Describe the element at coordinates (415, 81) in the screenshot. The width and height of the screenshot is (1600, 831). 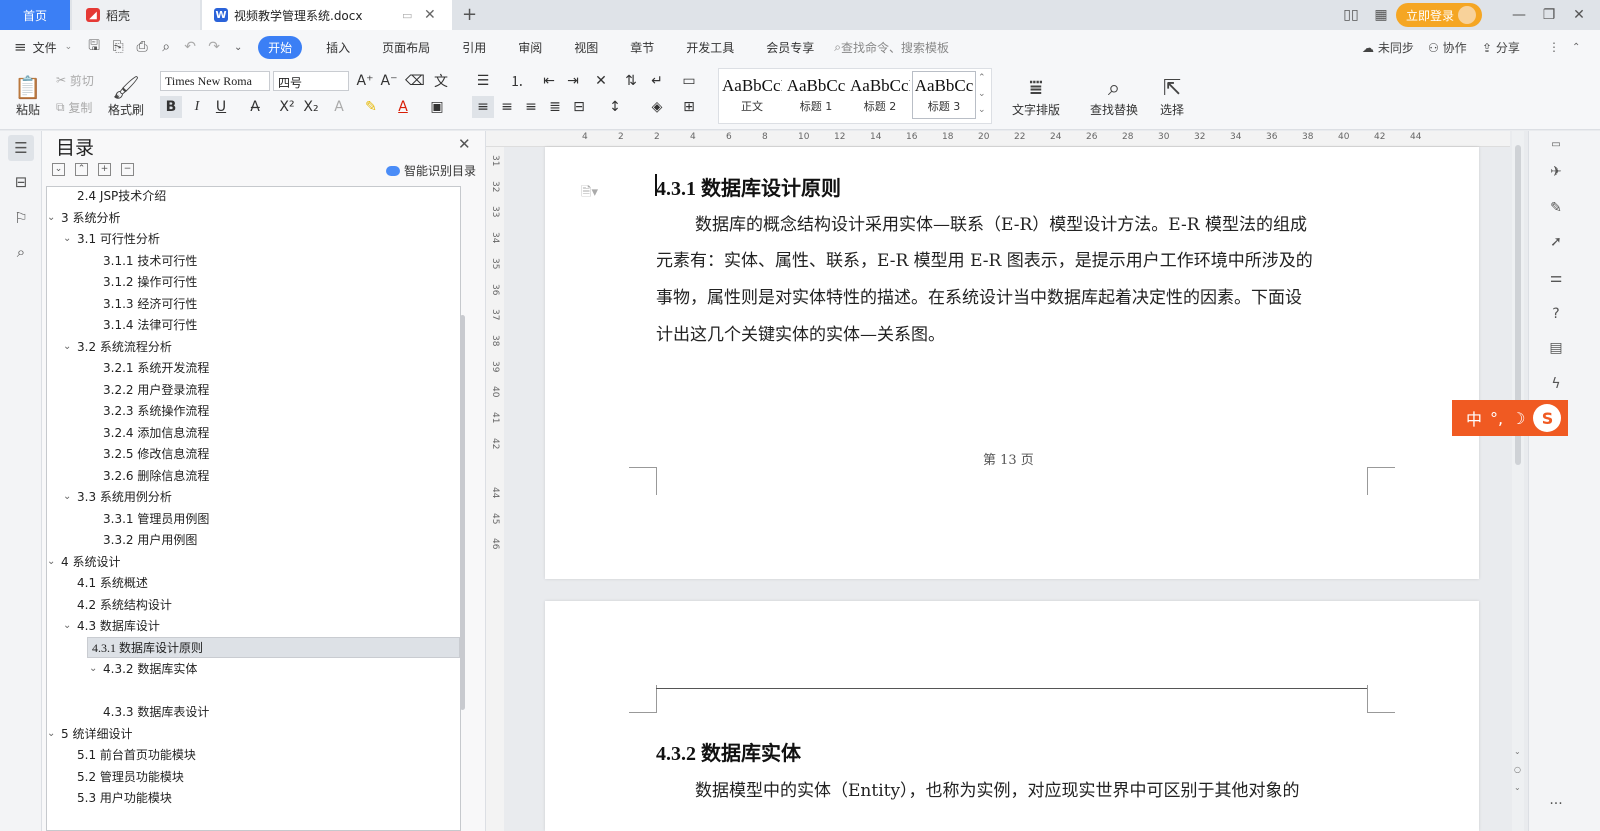
I see `clear-format-icon: ⌫` at that location.